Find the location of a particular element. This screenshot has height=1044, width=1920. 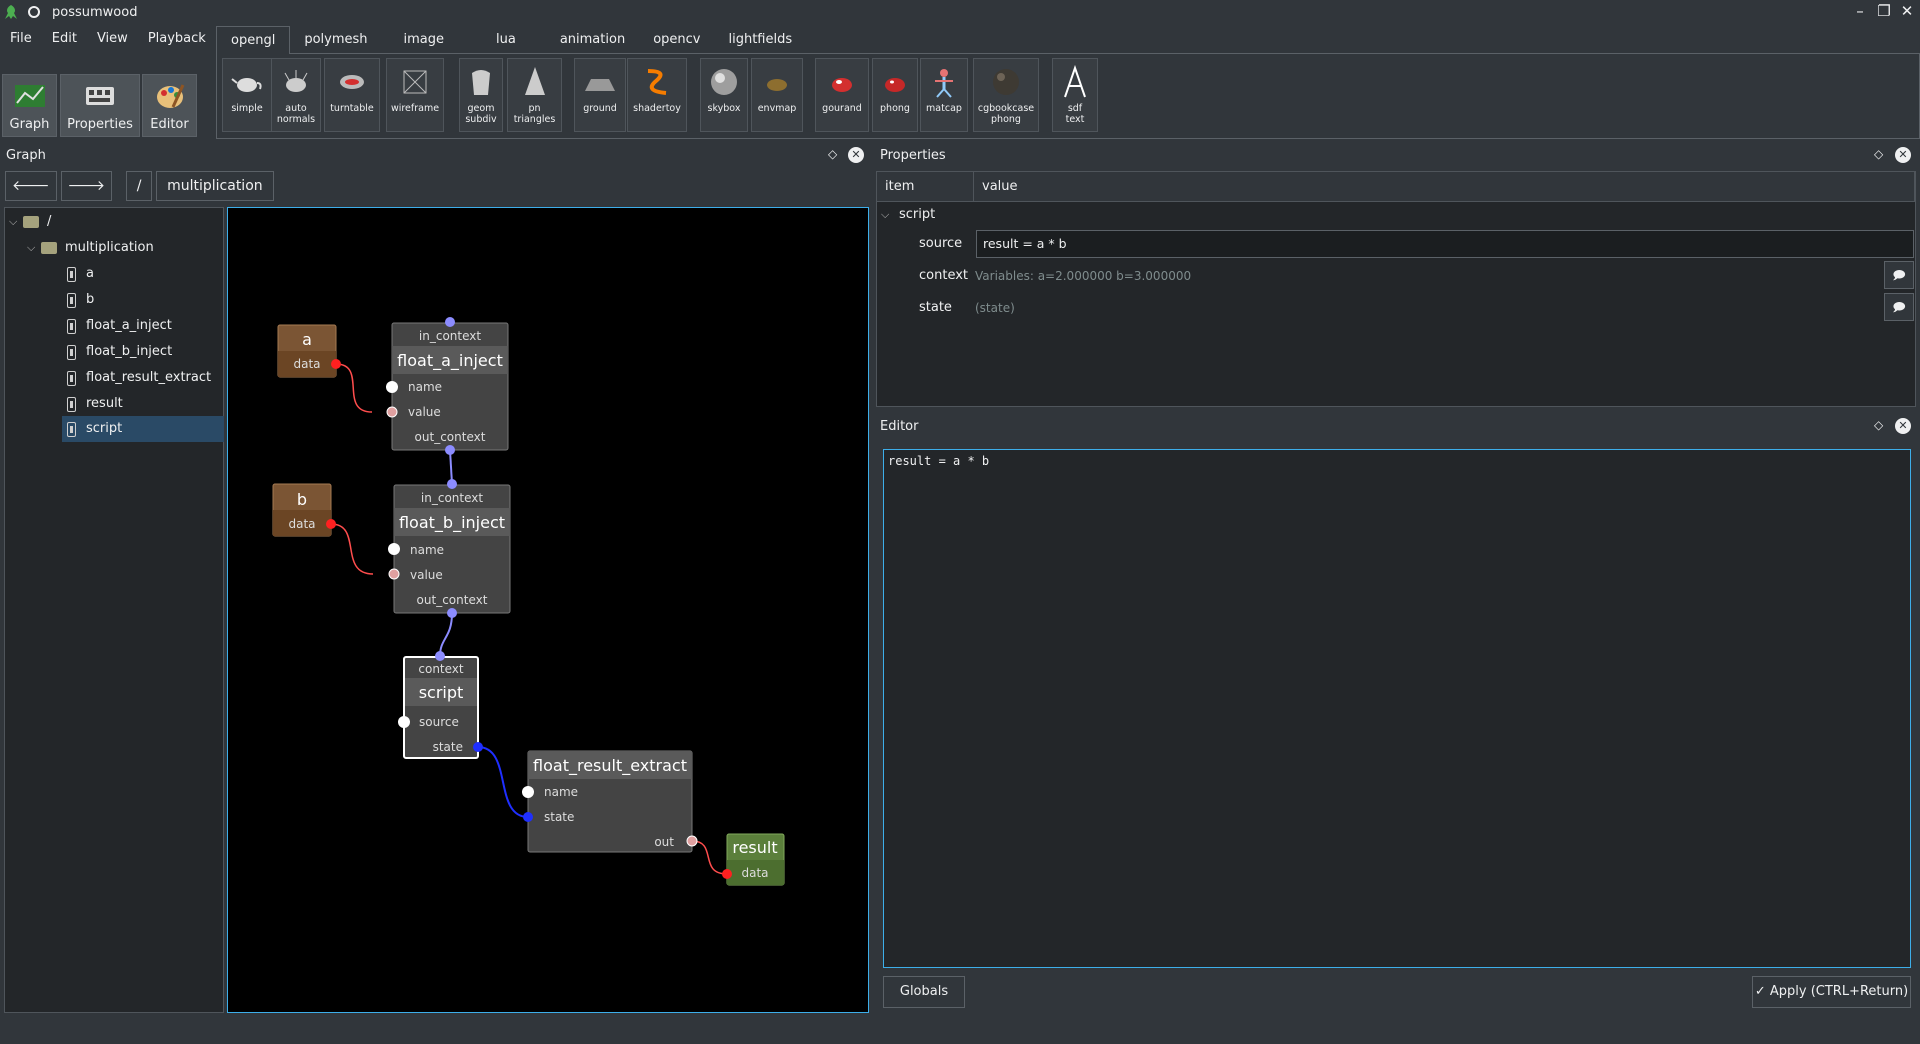

menu-file: File is located at coordinates (21, 39).